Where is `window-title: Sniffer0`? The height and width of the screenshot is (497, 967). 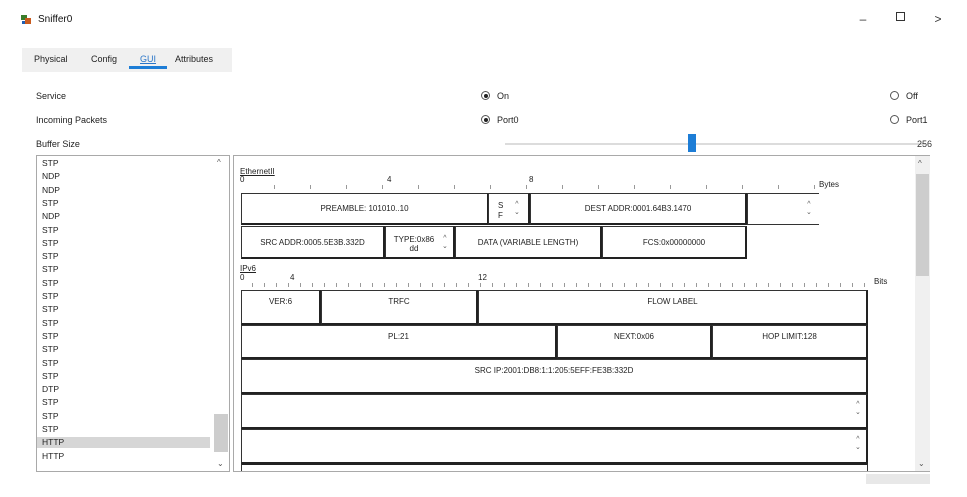
window-title: Sniffer0 is located at coordinates (55, 19).